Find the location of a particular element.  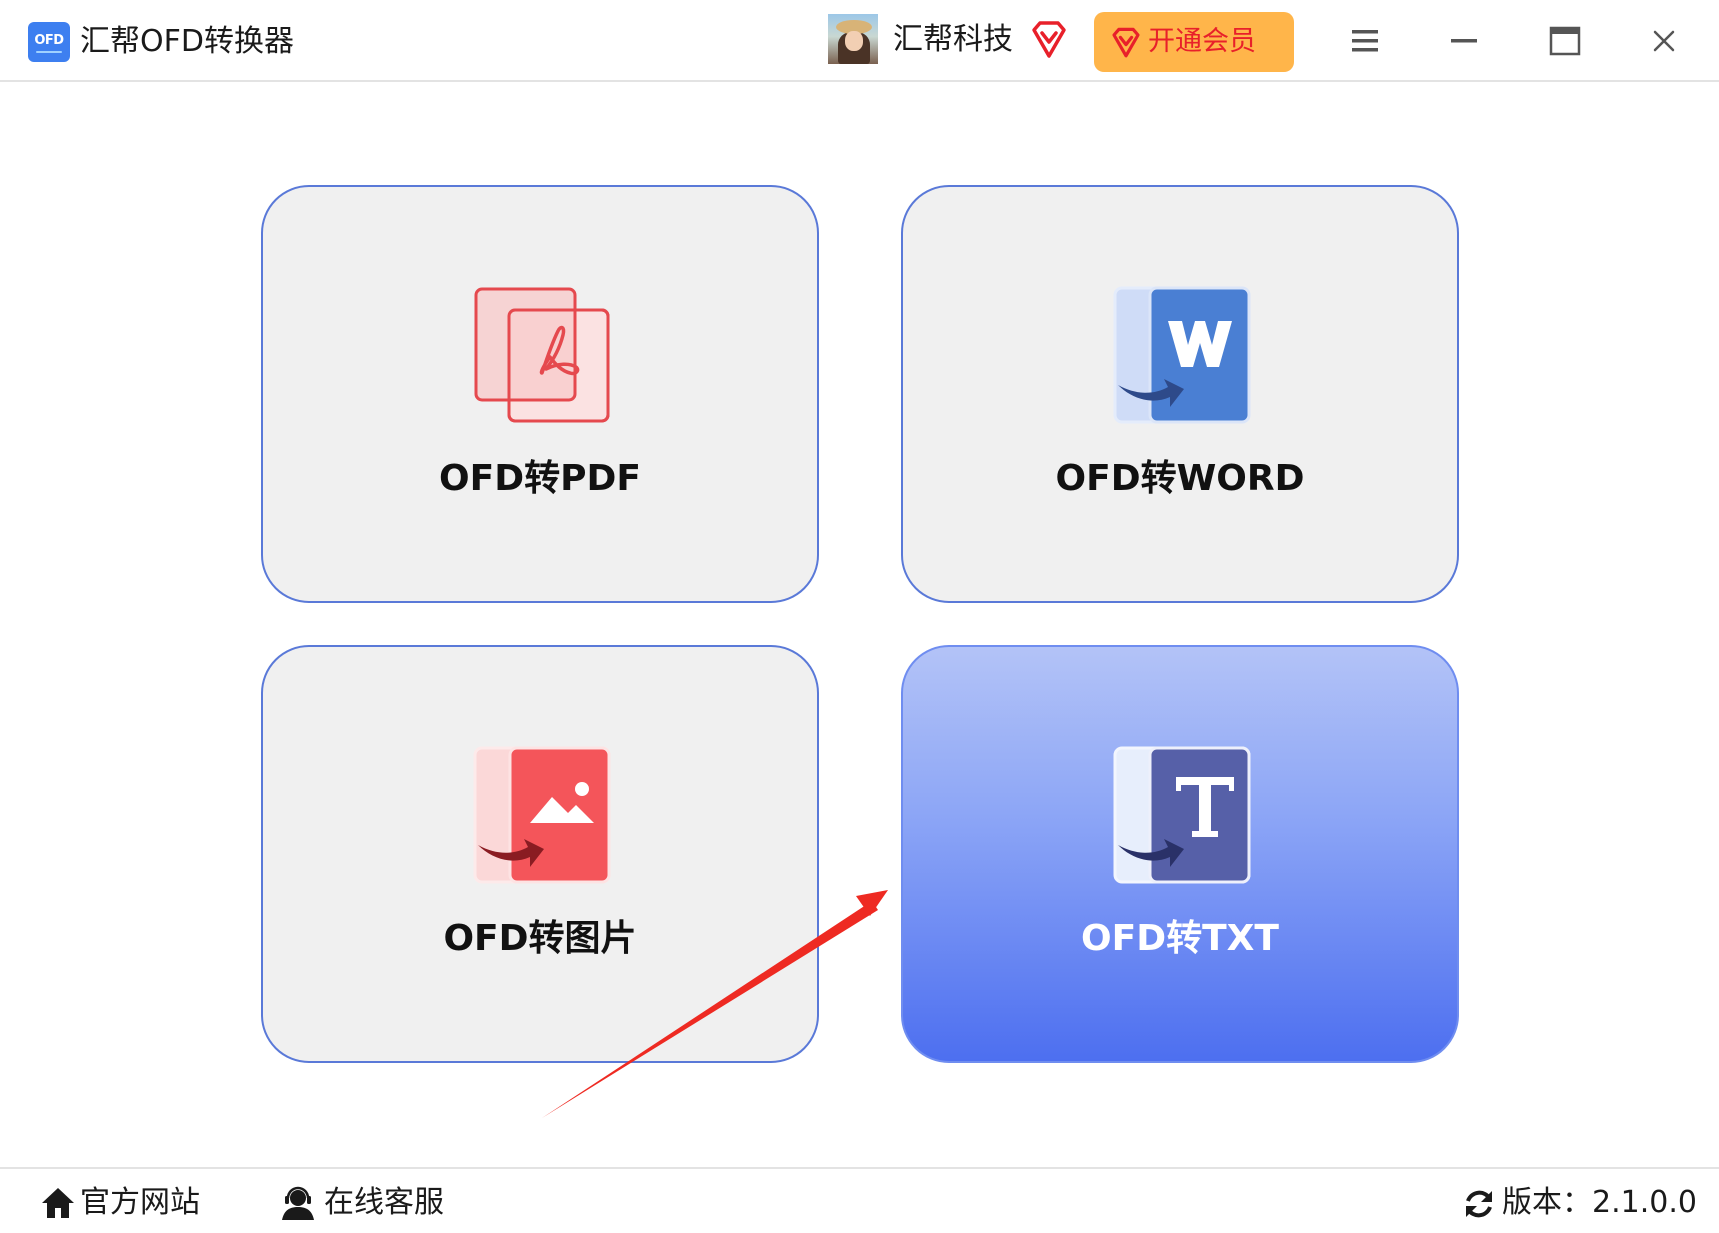

menu-button is located at coordinates (1365, 41).